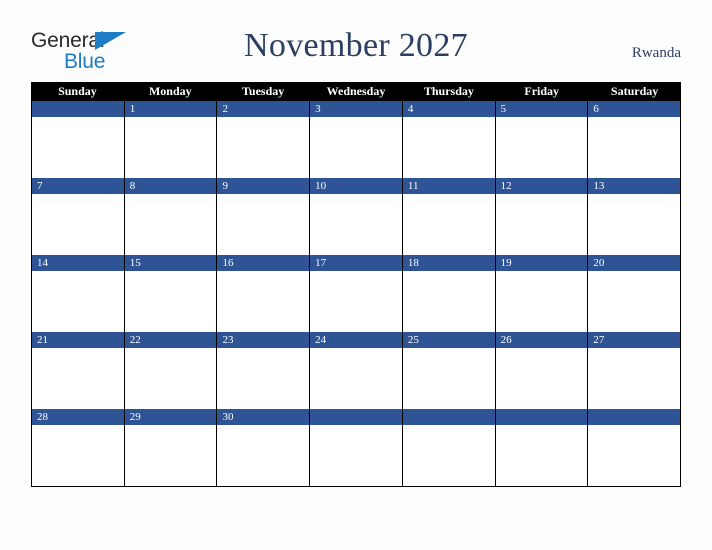 The image size is (712, 550). What do you see at coordinates (228, 262) in the screenshot?
I see `day-number: 16` at bounding box center [228, 262].